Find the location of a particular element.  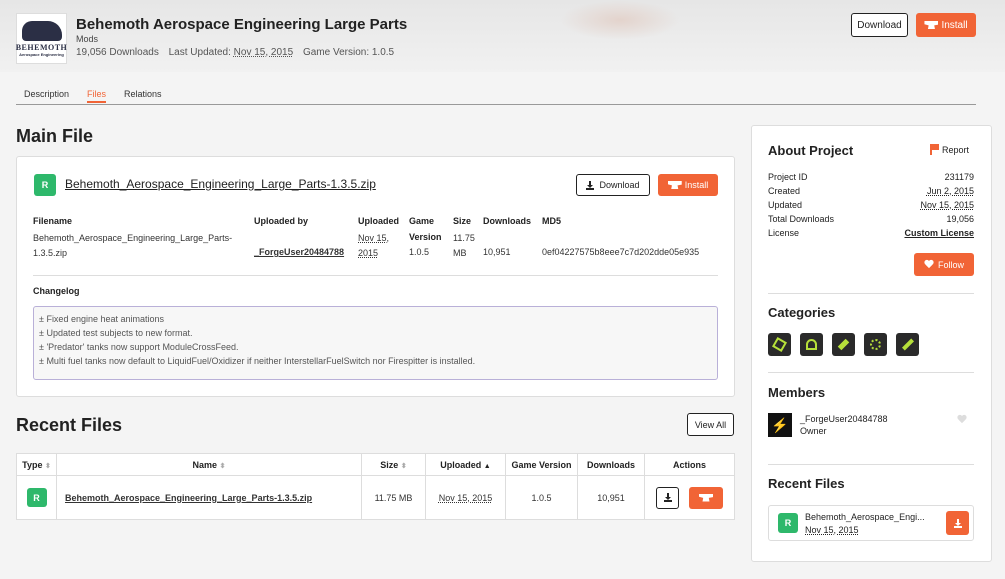

project-id-value: 231179 is located at coordinates (959, 177).